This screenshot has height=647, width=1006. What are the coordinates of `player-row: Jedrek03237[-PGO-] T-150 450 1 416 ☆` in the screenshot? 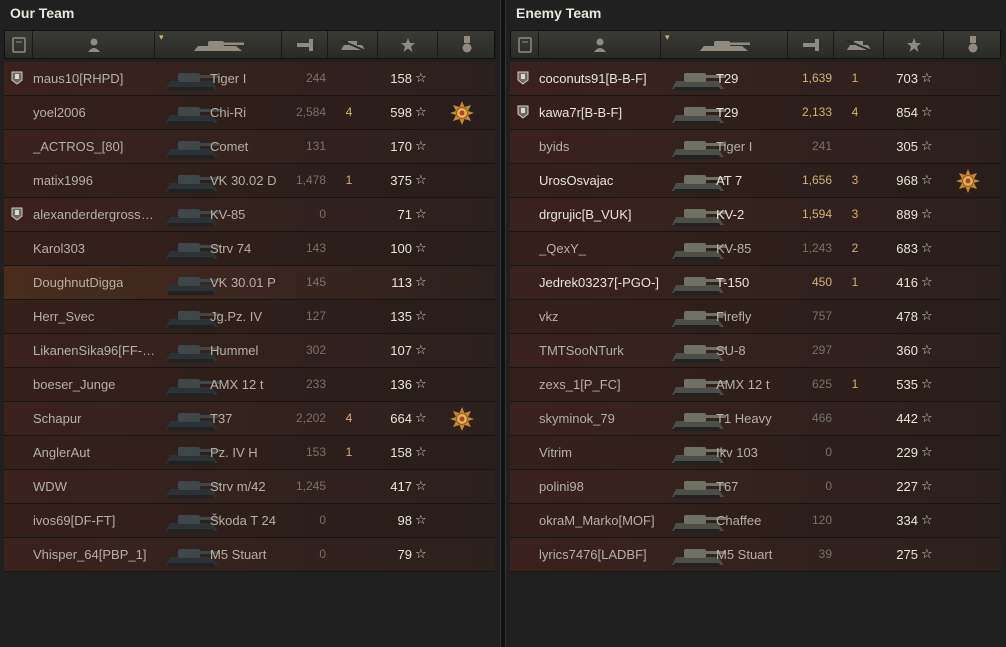 It's located at (755, 283).